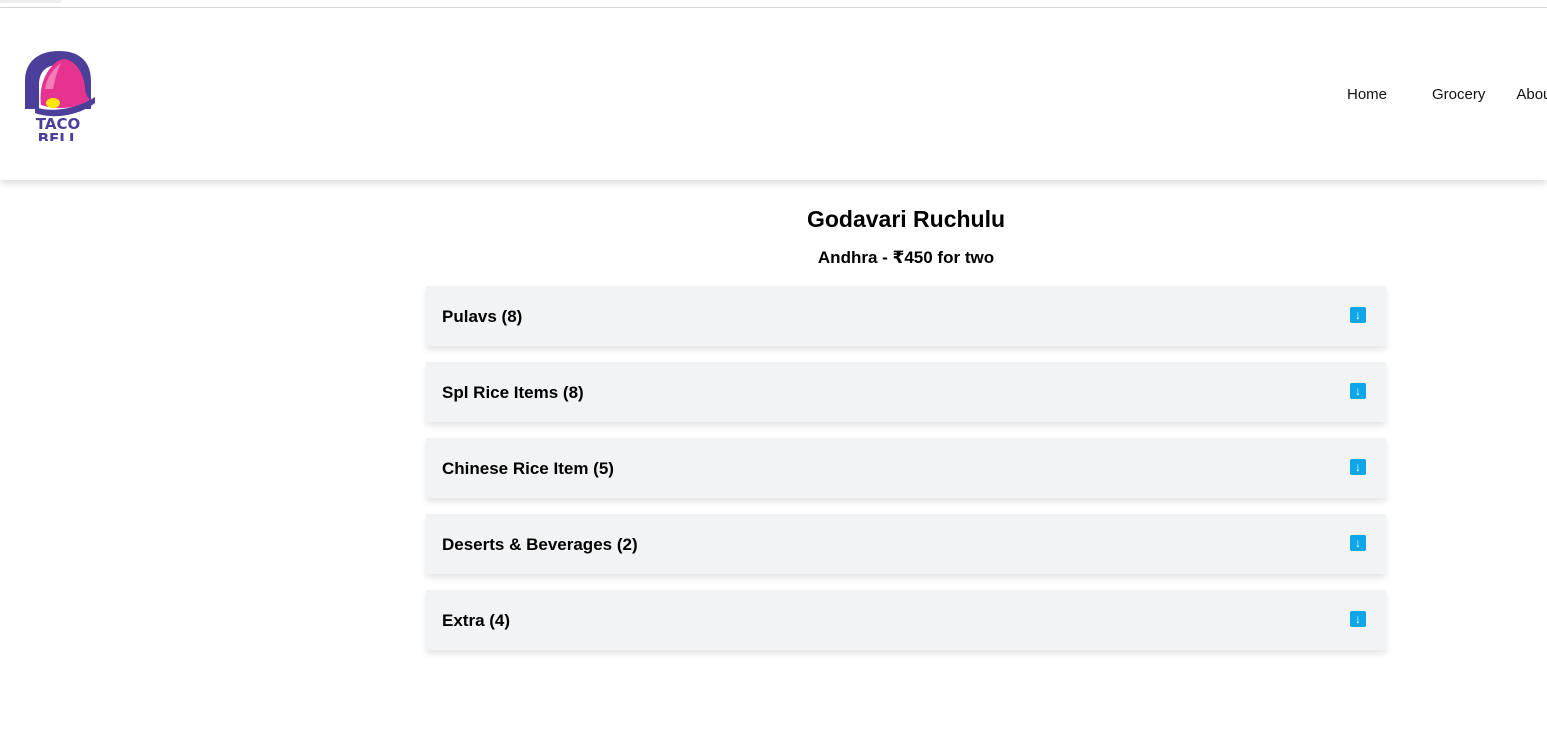 This screenshot has height=754, width=1547. I want to click on category-accordion-pulavs: Pulavs (8) ↓, so click(906, 316).